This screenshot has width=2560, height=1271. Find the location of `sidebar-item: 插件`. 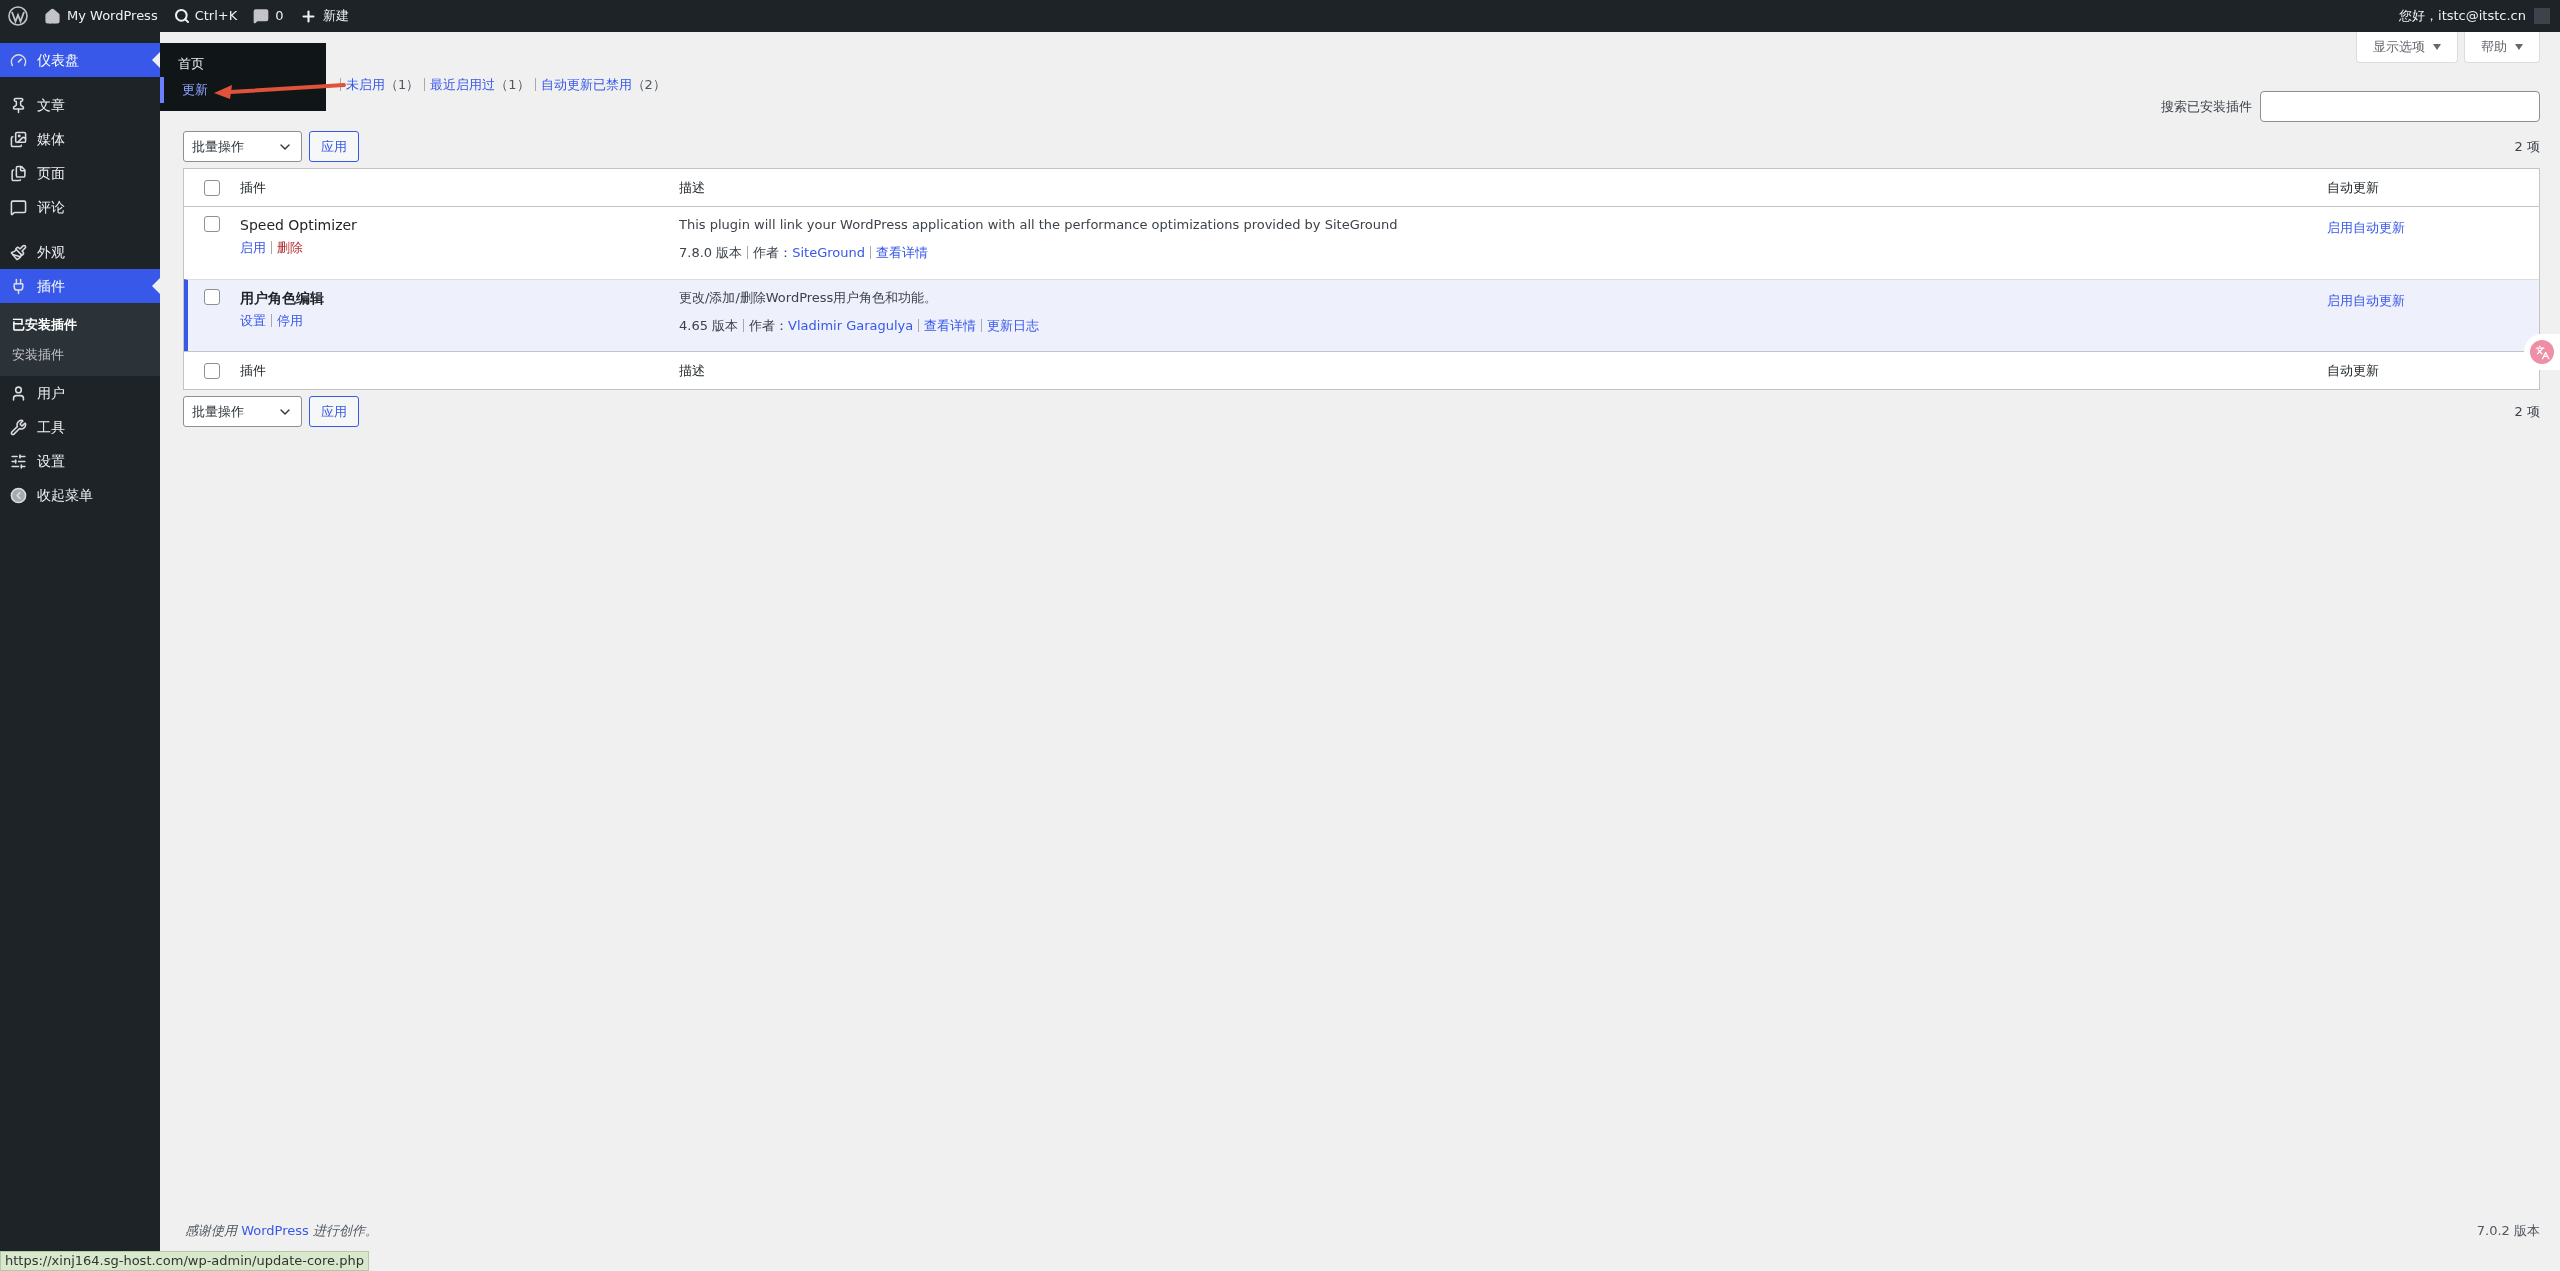

sidebar-item: 插件 is located at coordinates (80, 286).